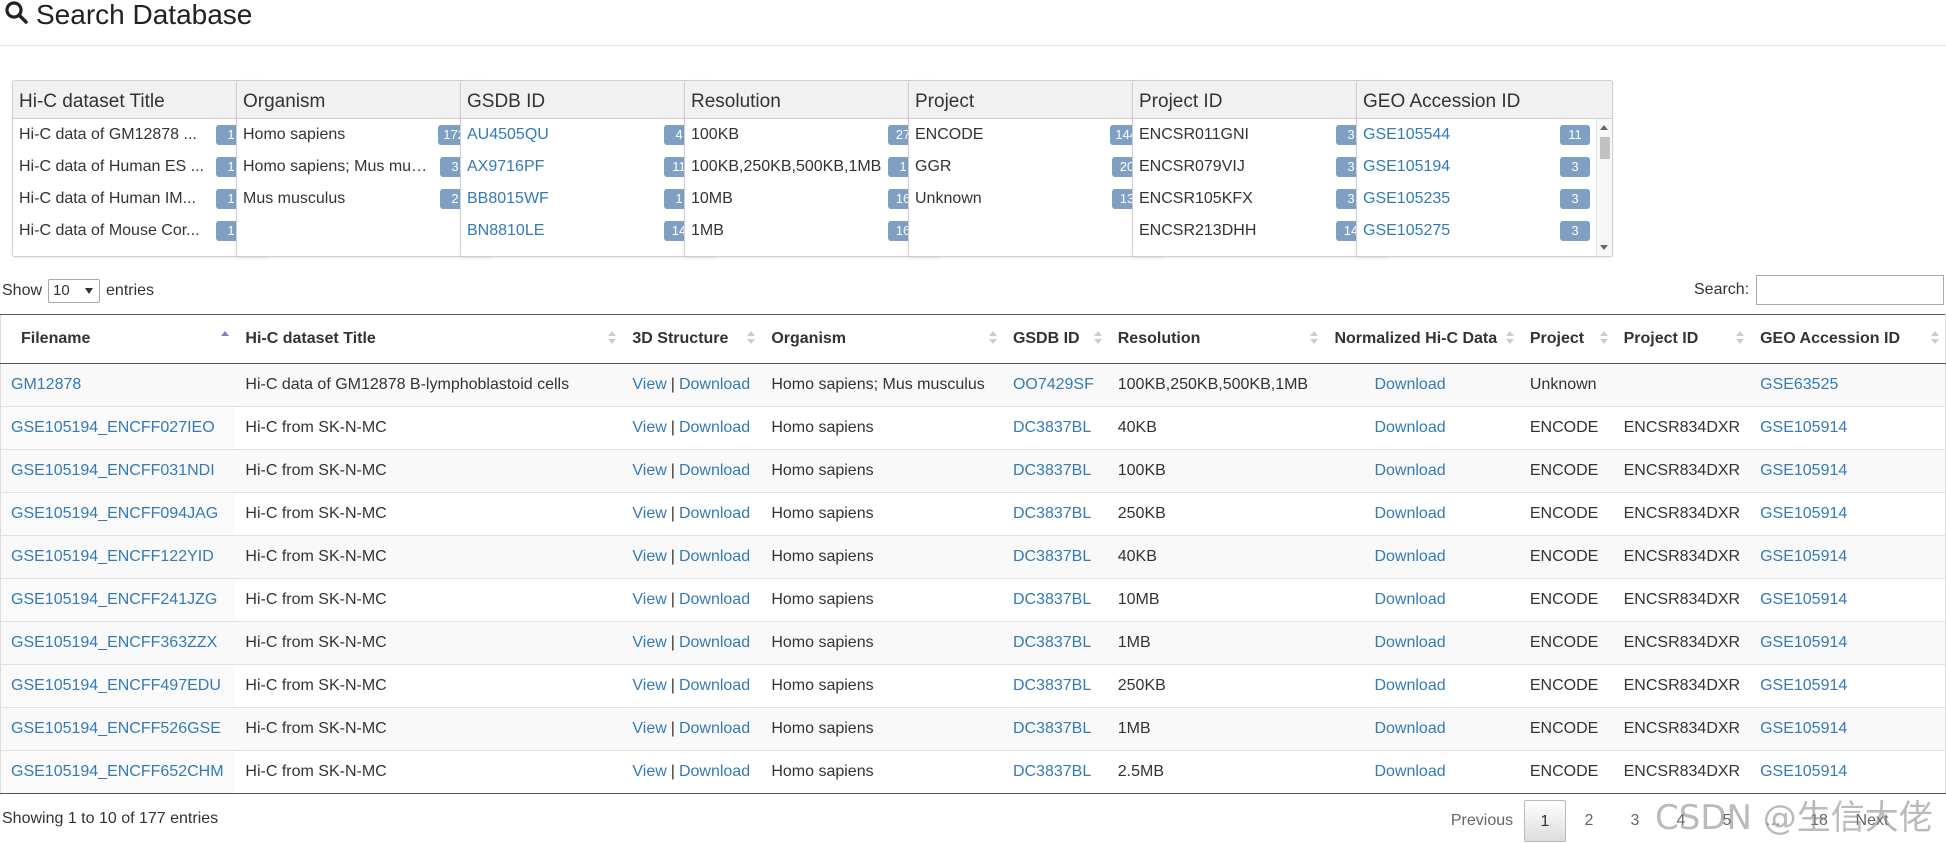 Image resolution: width=1946 pixels, height=843 pixels. Describe the element at coordinates (113, 427) in the screenshot. I see `filename-link: GSE105194_ENCFF027IEO` at that location.